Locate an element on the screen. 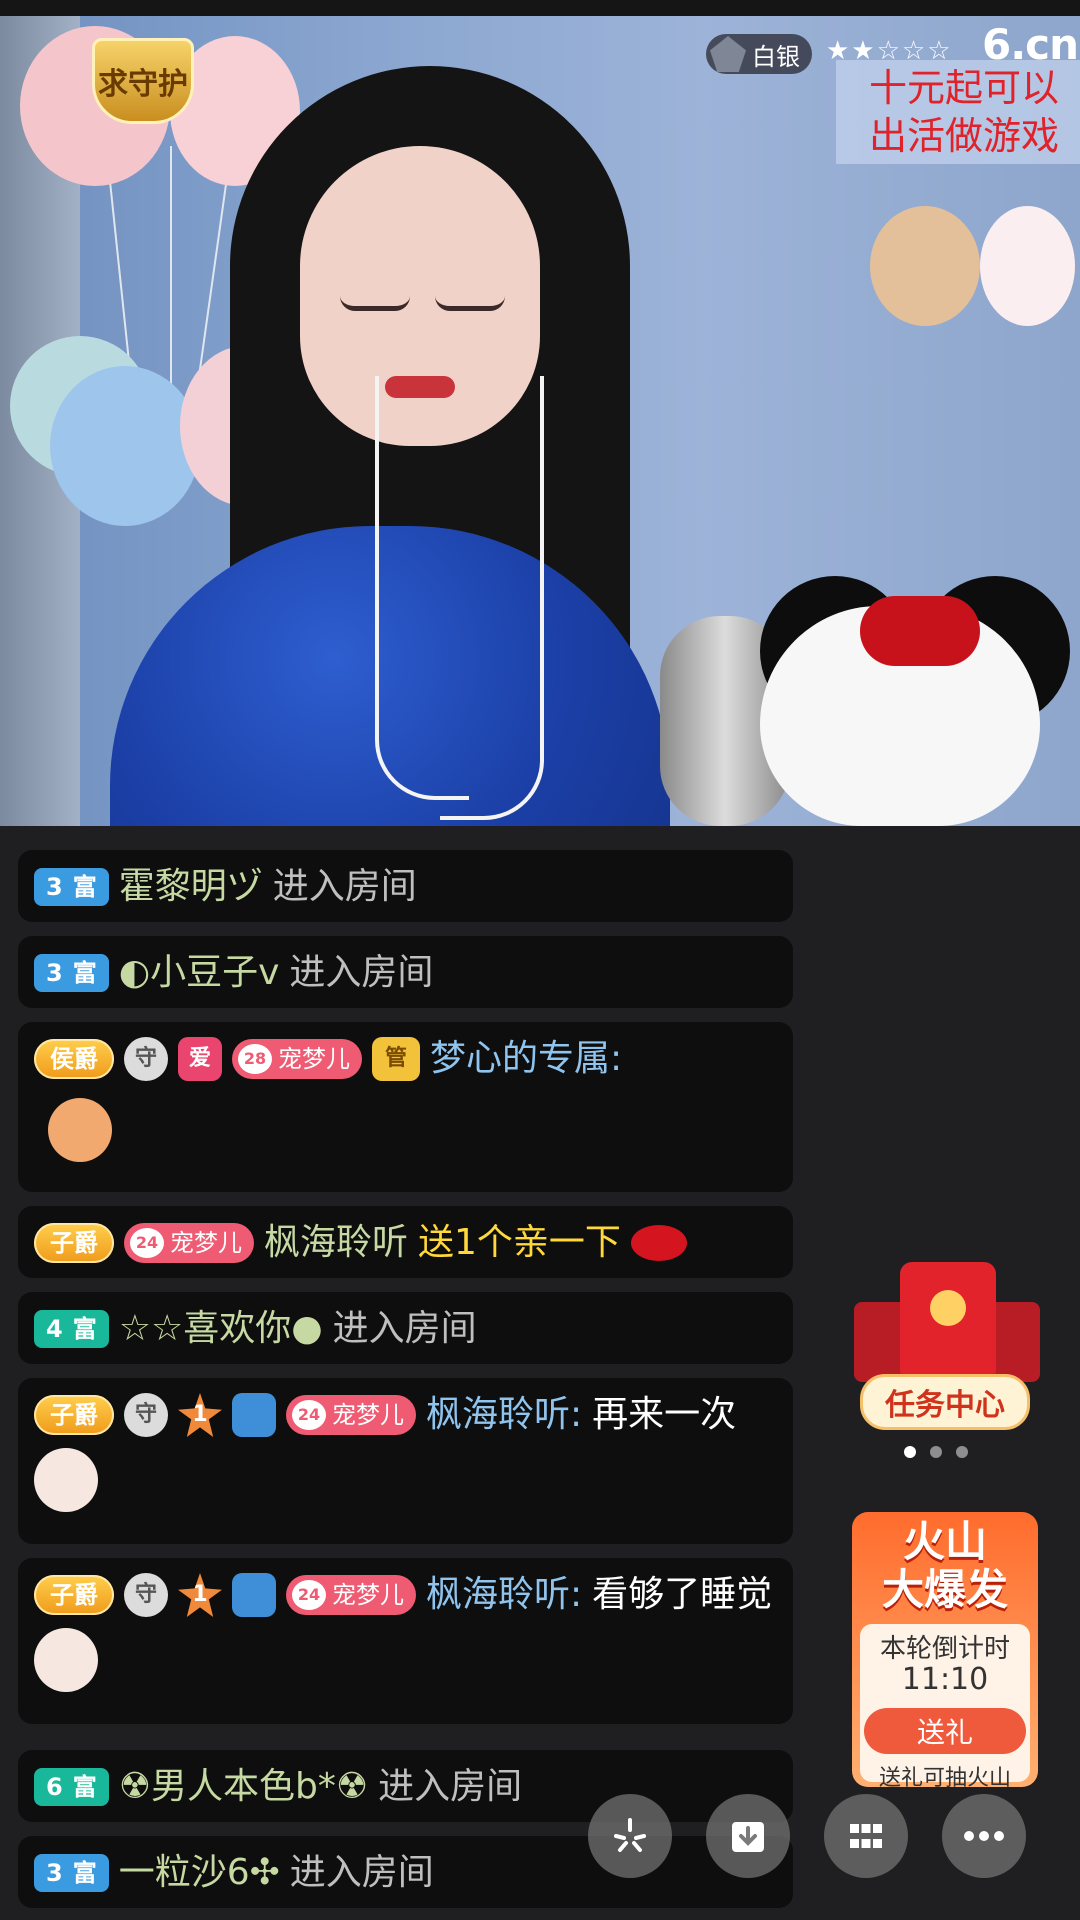 This screenshot has width=1080, height=1920. volcano-title: 火山 大爆发 is located at coordinates (945, 1566).